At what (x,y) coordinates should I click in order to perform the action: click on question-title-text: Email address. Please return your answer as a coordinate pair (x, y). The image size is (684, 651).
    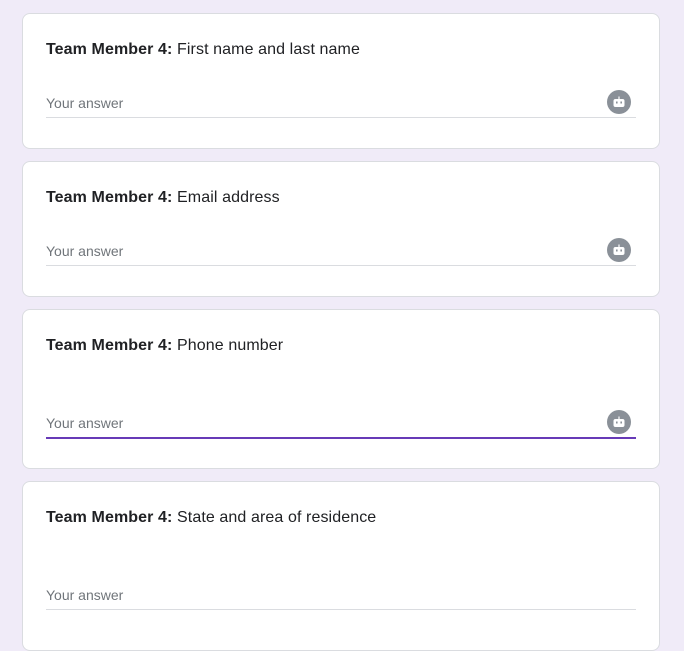
    Looking at the image, I should click on (226, 197).